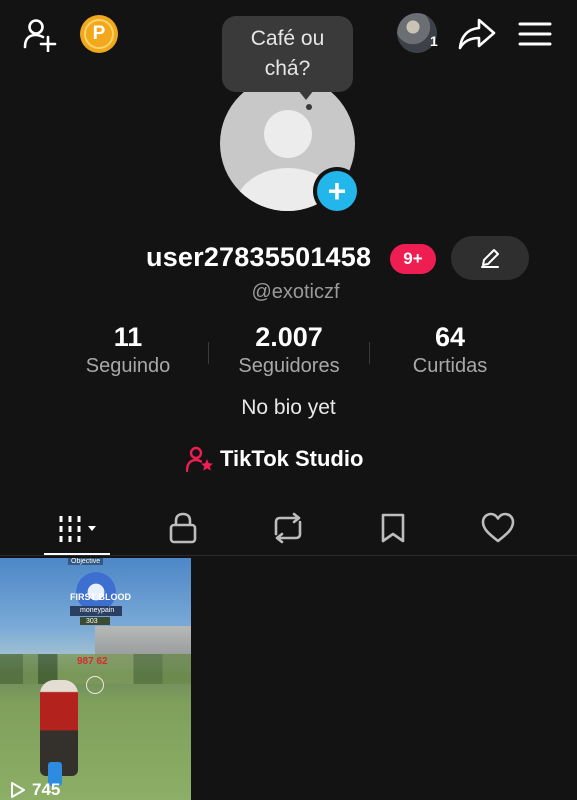 The width and height of the screenshot is (577, 800). I want to click on bookmark-icon, so click(393, 528).